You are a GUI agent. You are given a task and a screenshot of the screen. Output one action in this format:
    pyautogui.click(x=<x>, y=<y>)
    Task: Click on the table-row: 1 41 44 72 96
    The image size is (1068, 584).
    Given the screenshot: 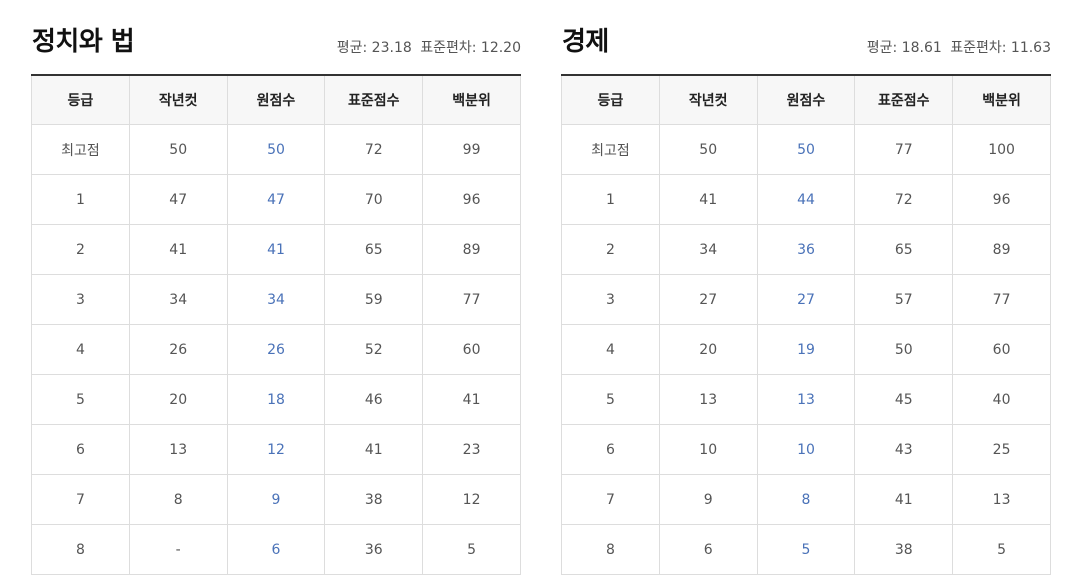 What is the action you would take?
    pyautogui.click(x=806, y=199)
    